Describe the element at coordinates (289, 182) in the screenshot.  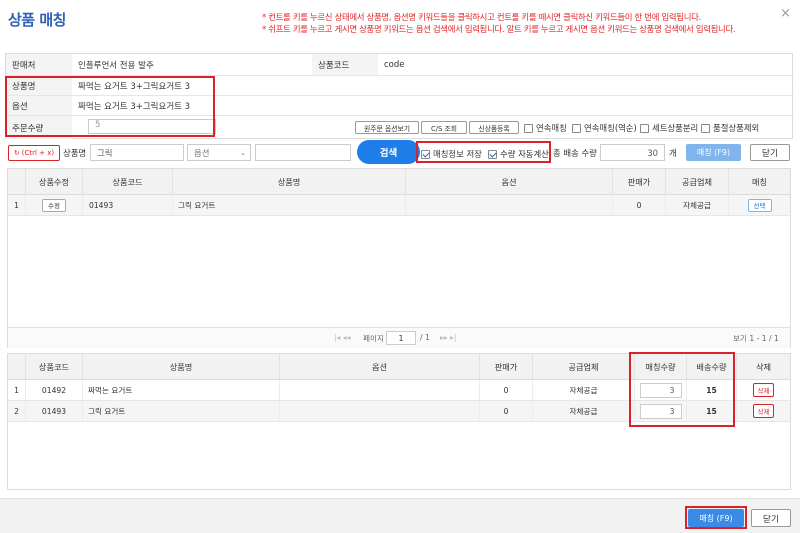
I see `header-cell: 상품명` at that location.